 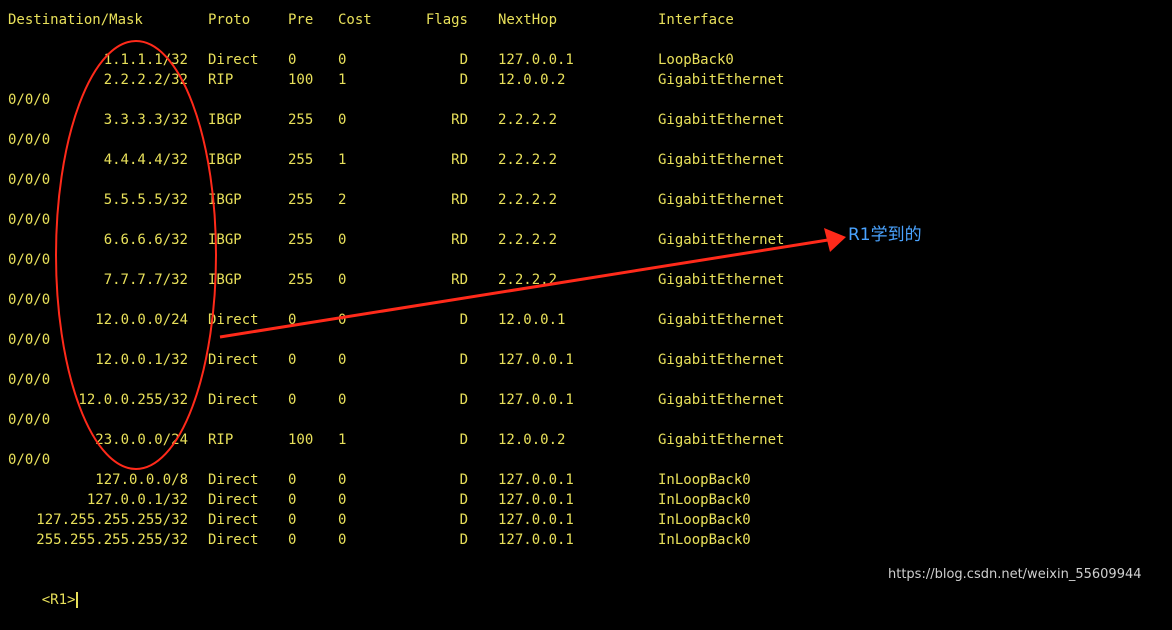 I want to click on annotation-note: R1学到的, so click(x=885, y=235).